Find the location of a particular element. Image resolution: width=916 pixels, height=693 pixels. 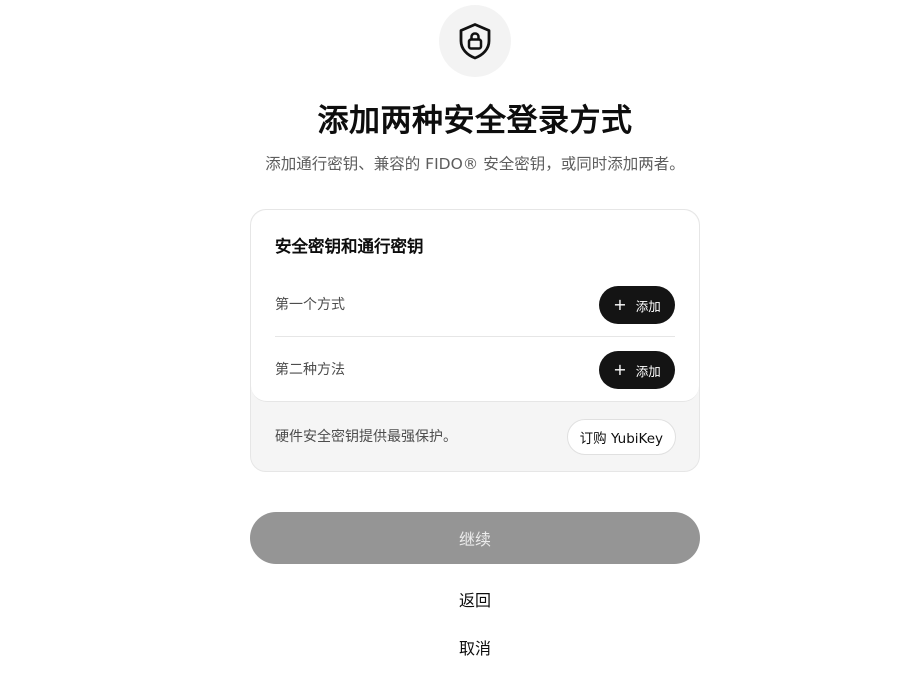

method-label-first: 第一个方式 is located at coordinates (310, 305).